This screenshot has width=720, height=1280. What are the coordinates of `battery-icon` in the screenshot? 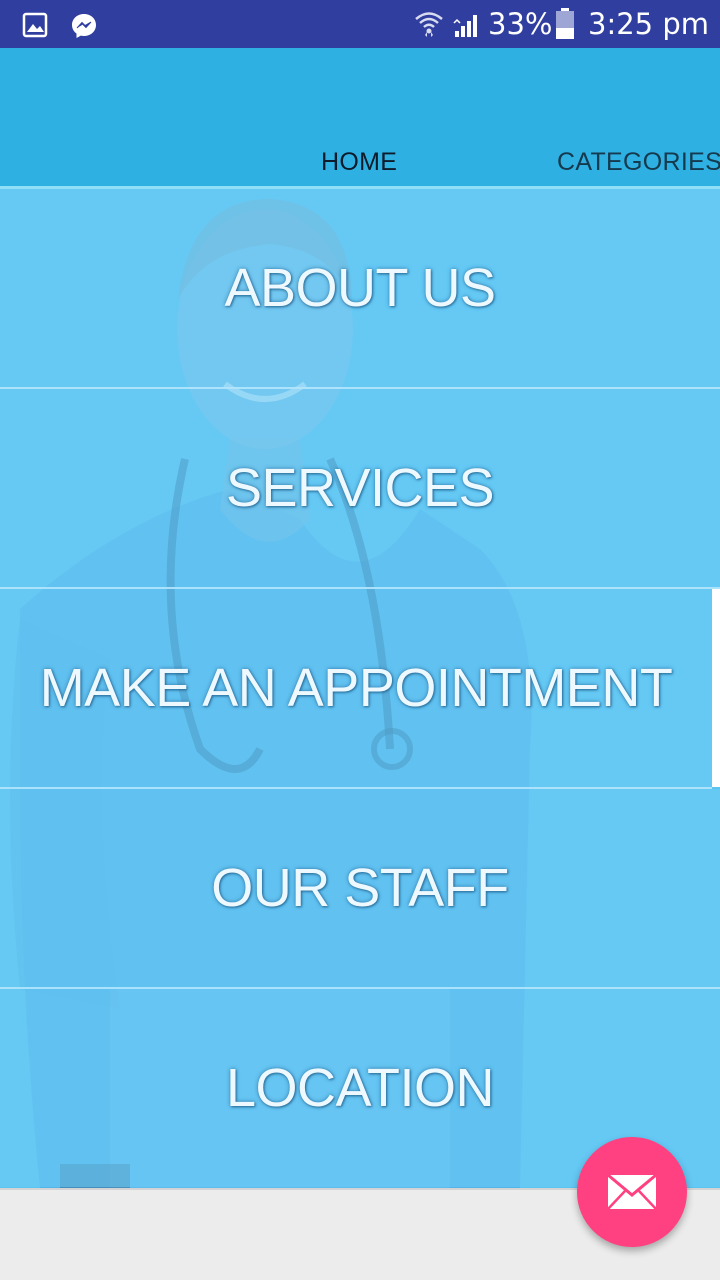 It's located at (565, 26).